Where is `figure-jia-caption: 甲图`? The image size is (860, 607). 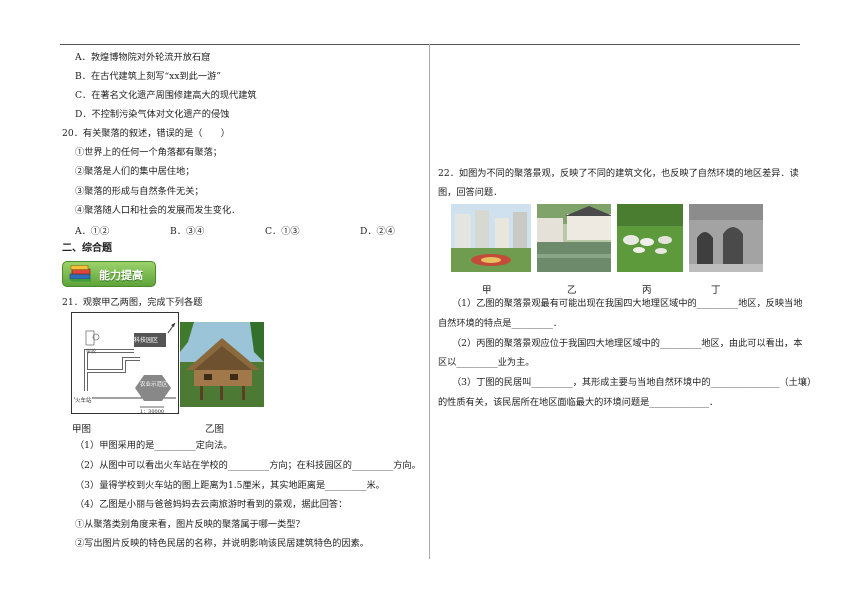 figure-jia-caption: 甲图 is located at coordinates (82, 429).